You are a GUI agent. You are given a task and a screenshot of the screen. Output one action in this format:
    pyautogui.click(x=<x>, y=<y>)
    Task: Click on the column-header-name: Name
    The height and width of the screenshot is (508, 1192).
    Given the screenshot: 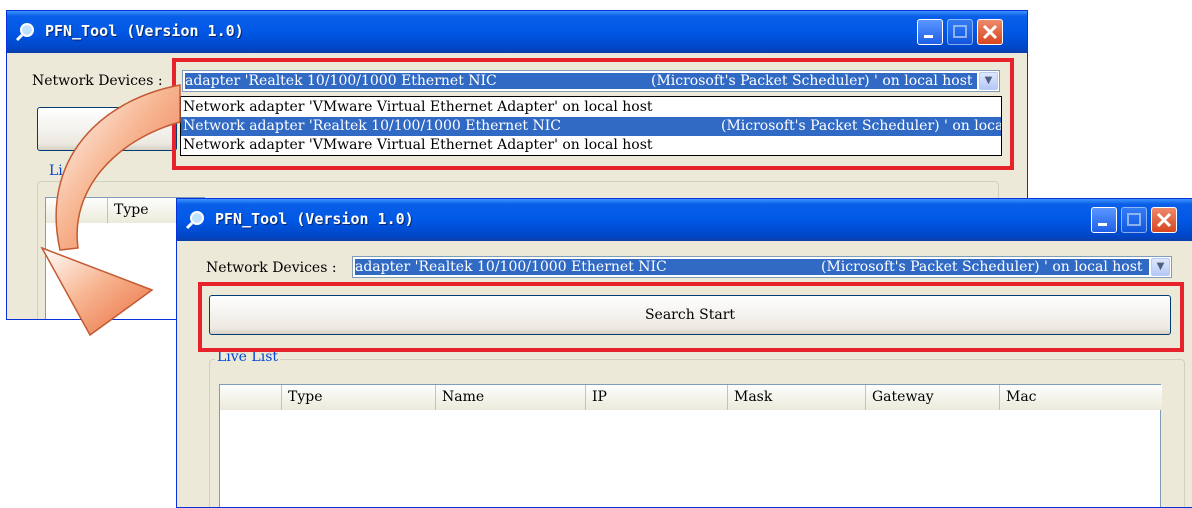 What is the action you would take?
    pyautogui.click(x=511, y=397)
    